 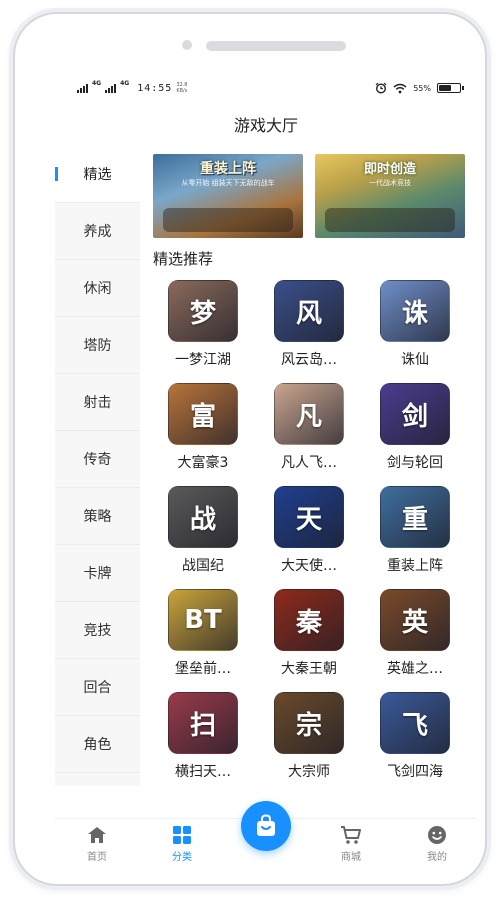 I want to click on center-shop-button, so click(x=266, y=826).